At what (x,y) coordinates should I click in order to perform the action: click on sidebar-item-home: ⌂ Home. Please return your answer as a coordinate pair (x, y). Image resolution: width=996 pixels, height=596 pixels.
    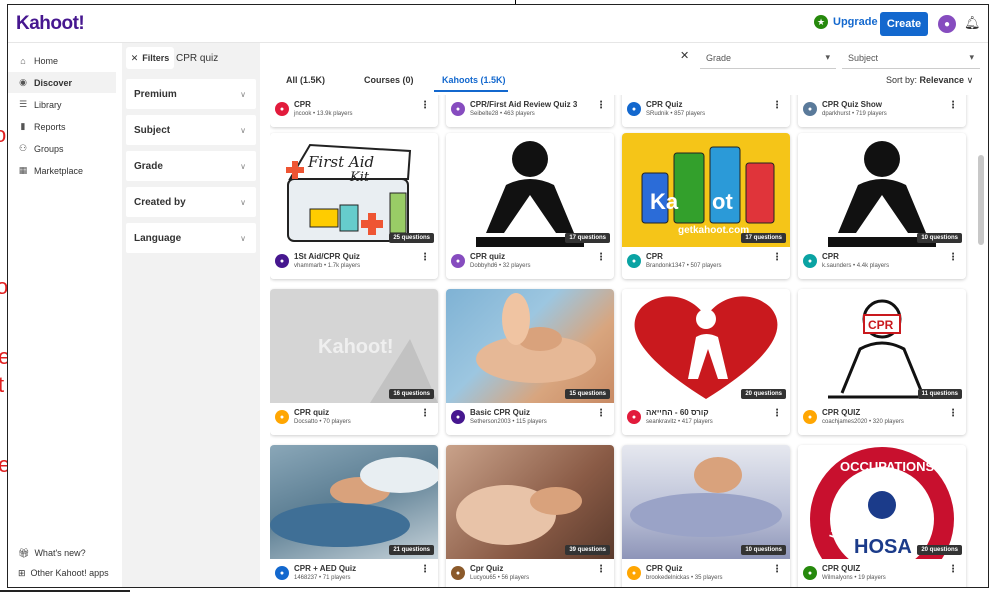
    Looking at the image, I should click on (64, 60).